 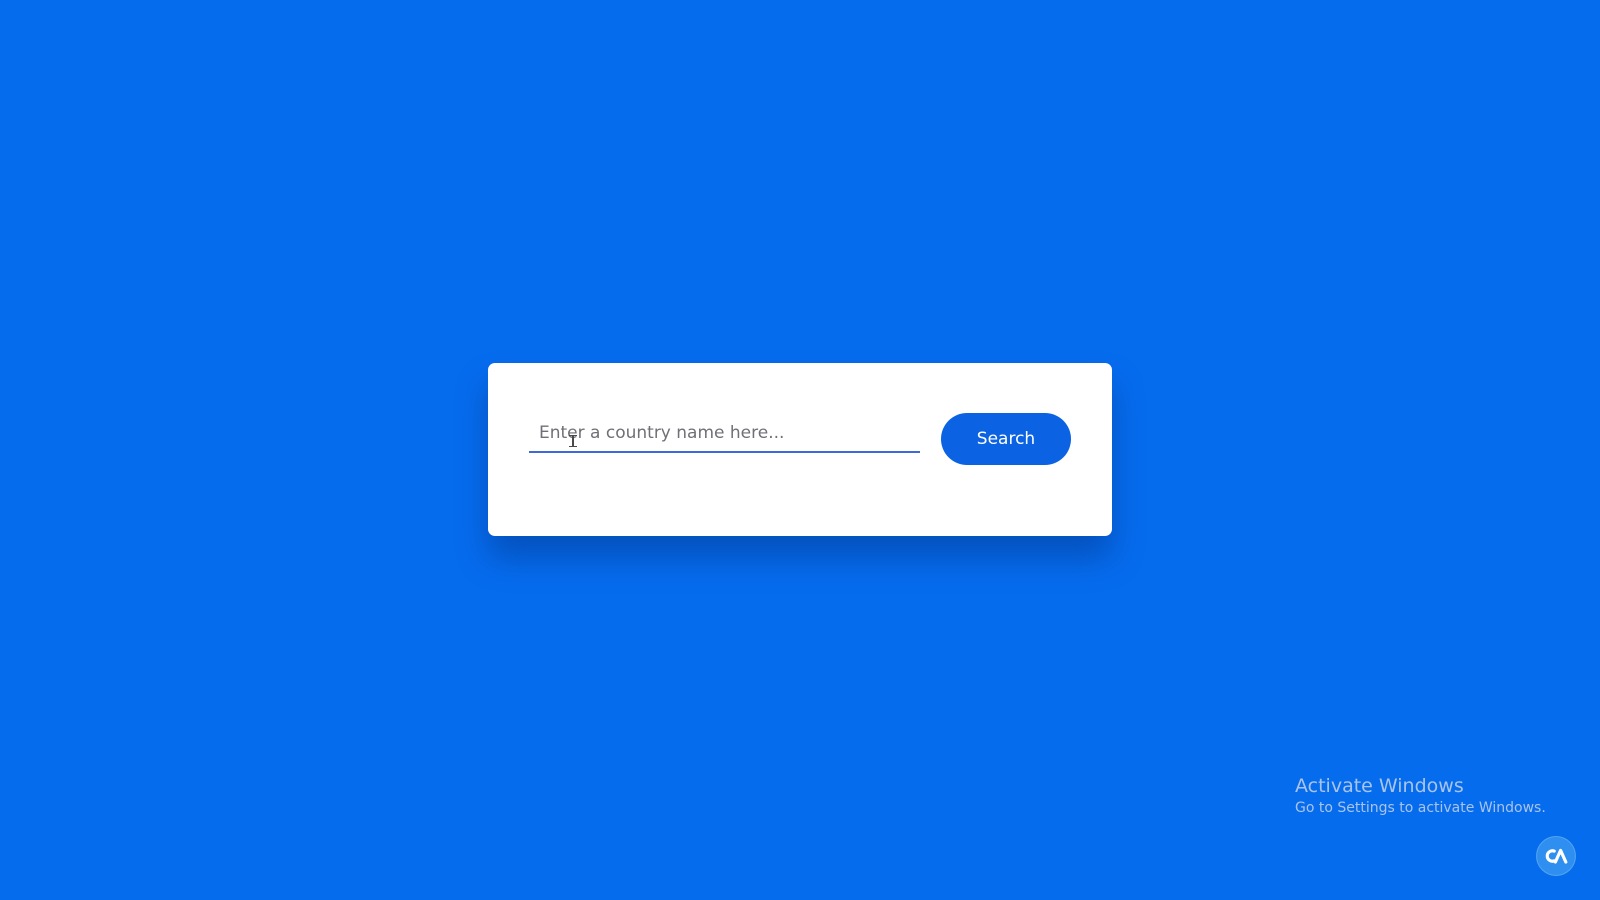 What do you see at coordinates (1379, 786) in the screenshot?
I see `watermark-title: Activate Windows` at bounding box center [1379, 786].